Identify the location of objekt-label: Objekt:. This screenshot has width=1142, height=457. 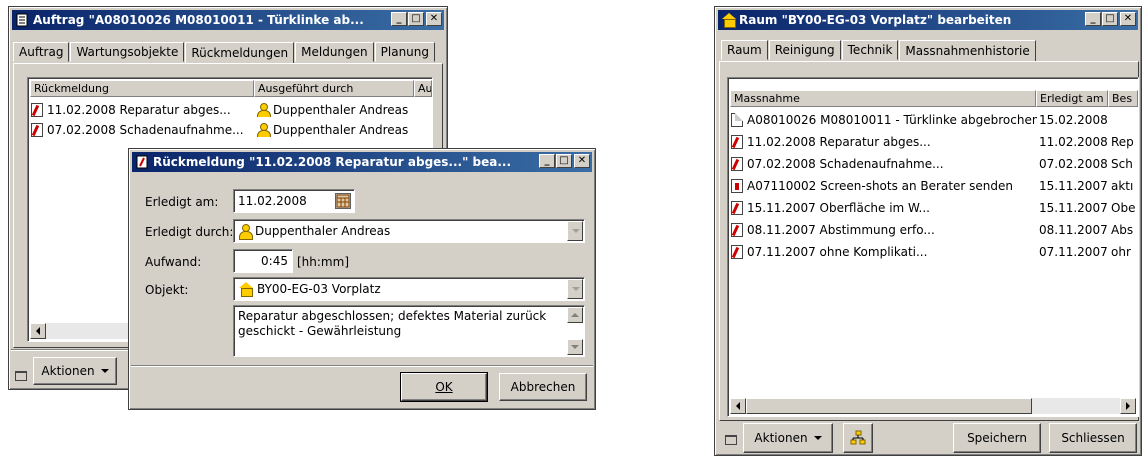
(167, 290).